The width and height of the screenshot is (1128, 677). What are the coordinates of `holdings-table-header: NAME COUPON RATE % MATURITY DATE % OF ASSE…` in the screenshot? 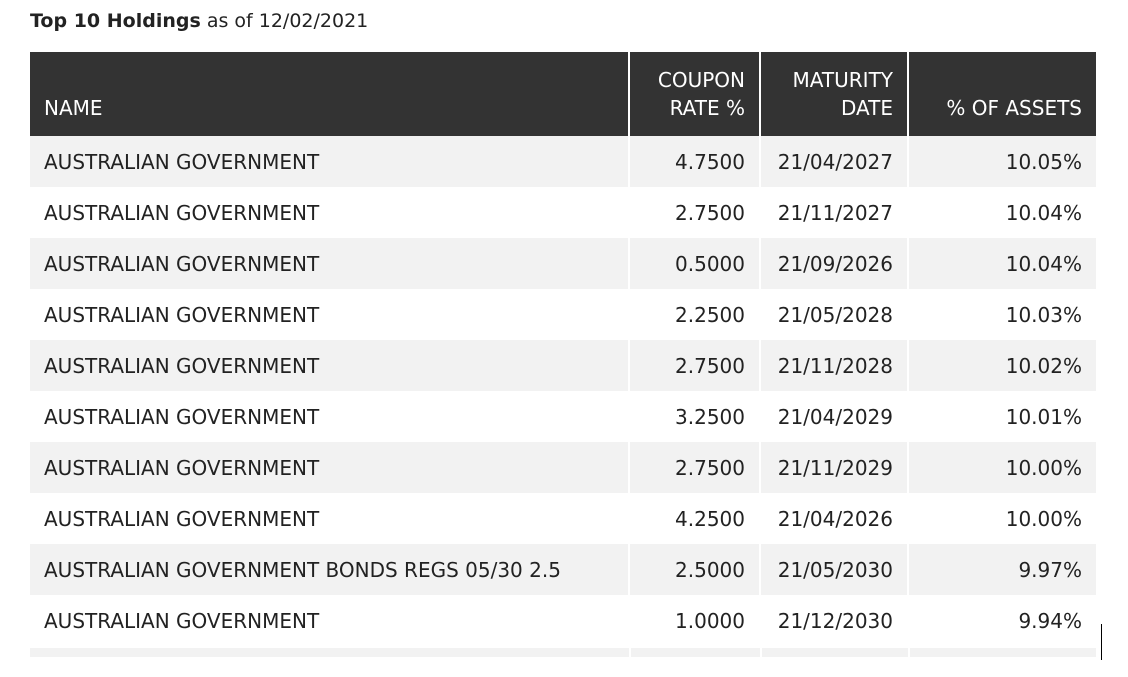 It's located at (563, 94).